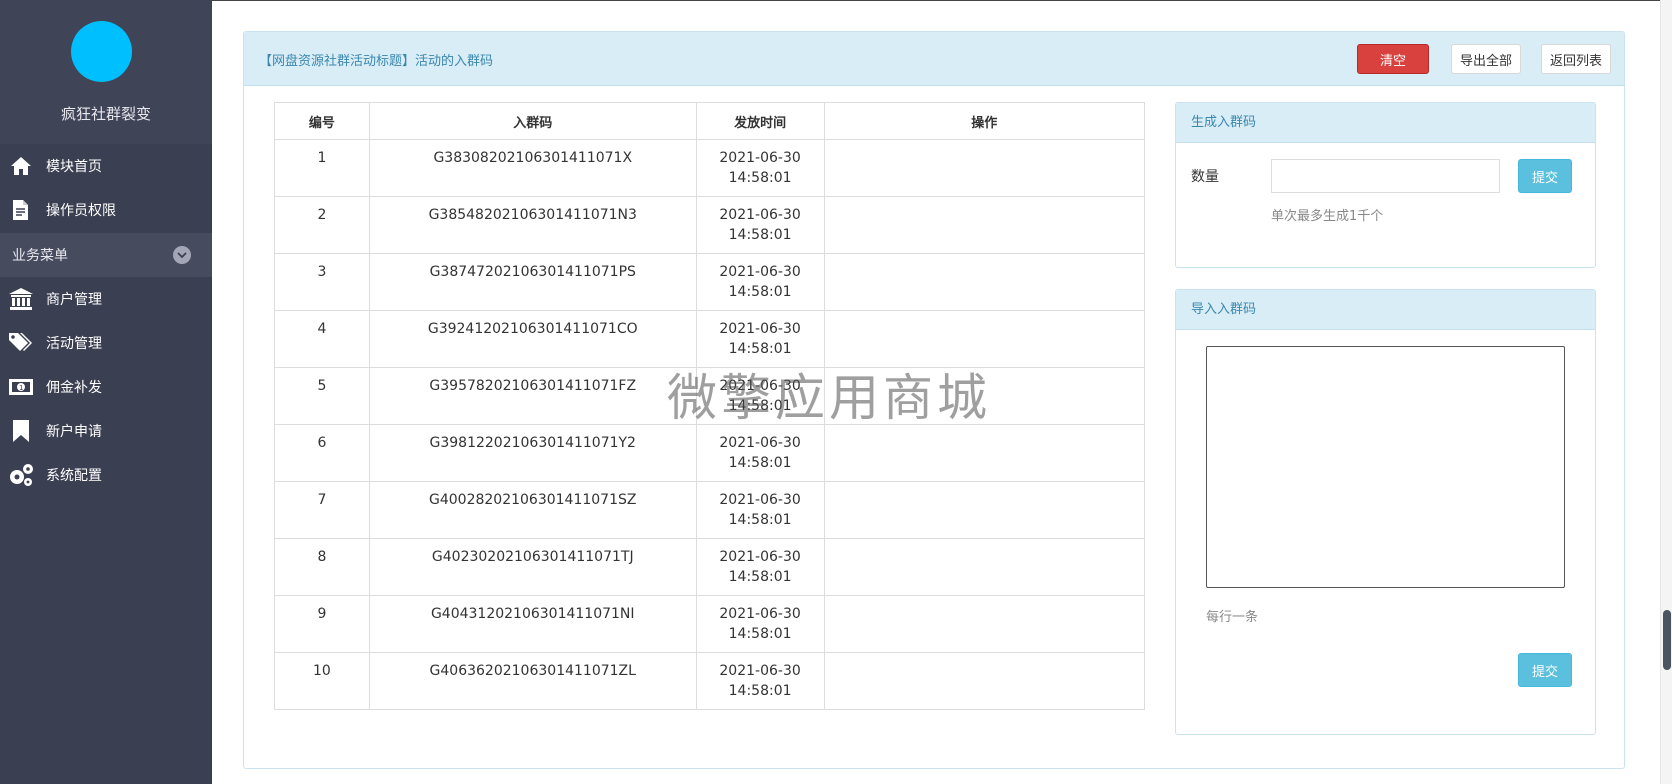  I want to click on svg-text: 1, so click(21, 388).